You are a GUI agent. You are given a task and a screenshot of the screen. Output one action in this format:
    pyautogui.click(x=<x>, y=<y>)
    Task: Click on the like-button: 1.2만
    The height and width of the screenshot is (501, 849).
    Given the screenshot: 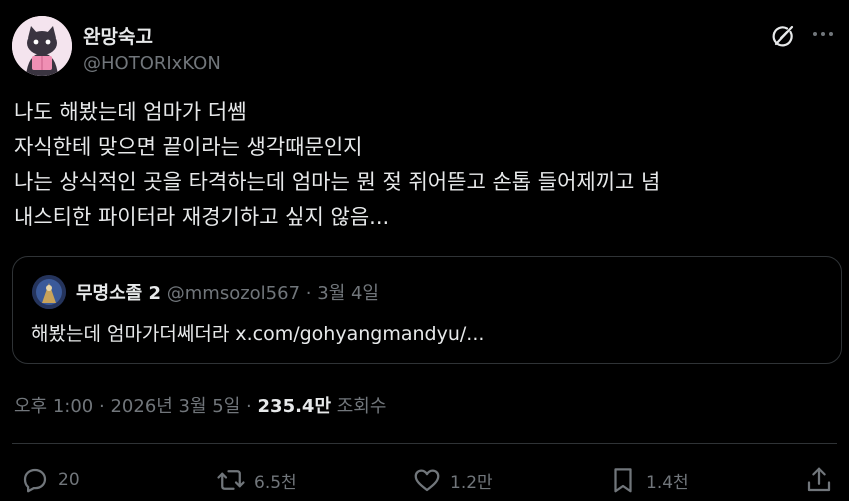 What is the action you would take?
    pyautogui.click(x=452, y=480)
    